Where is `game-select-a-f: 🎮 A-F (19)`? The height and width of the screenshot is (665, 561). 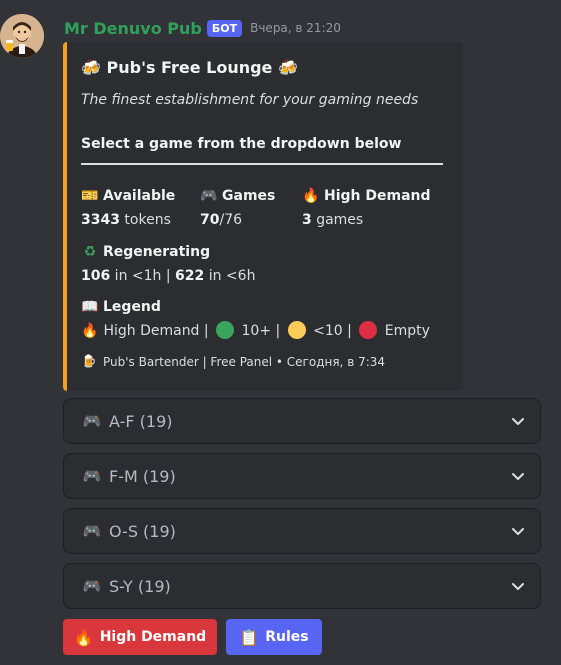
game-select-a-f: 🎮 A-F (19) is located at coordinates (302, 421).